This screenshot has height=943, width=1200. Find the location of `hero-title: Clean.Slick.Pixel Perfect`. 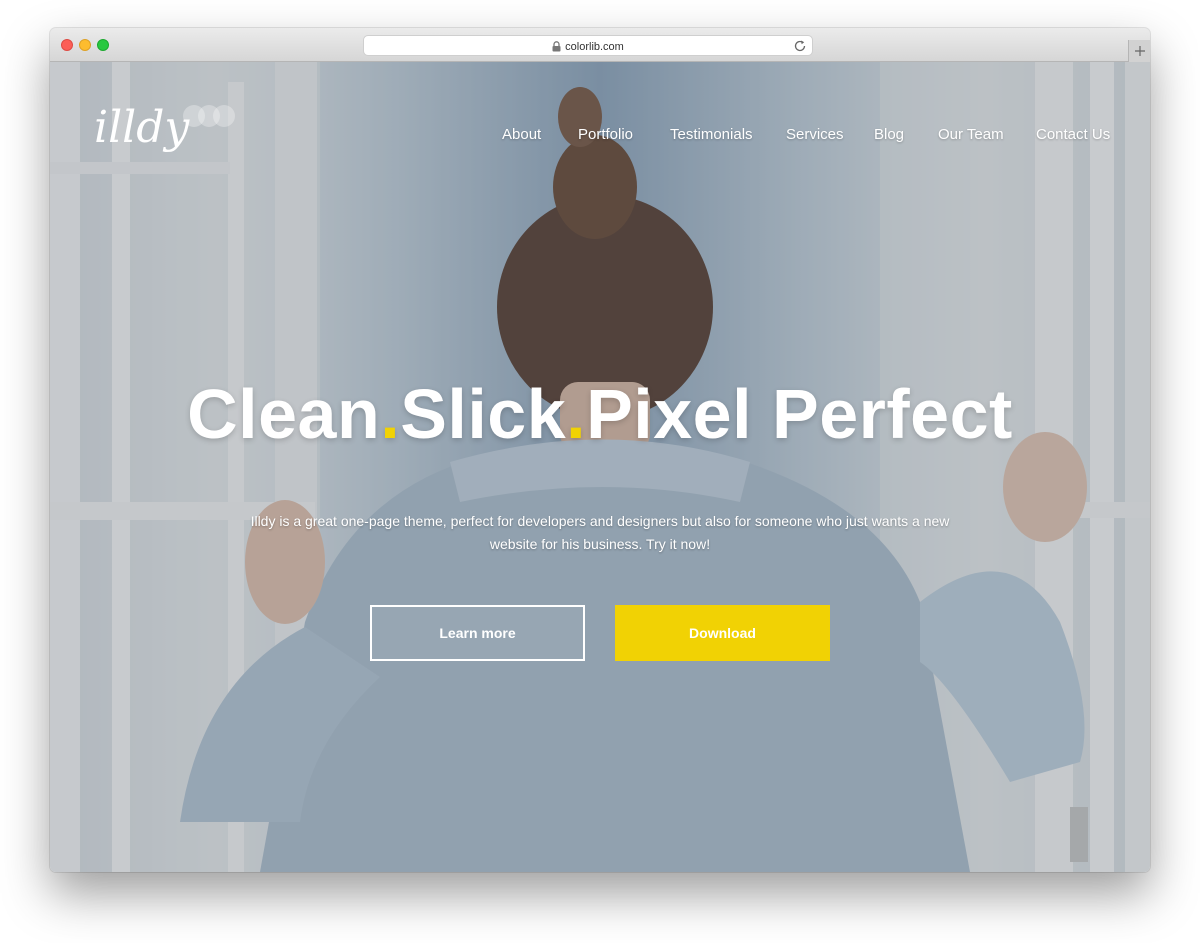

hero-title: Clean.Slick.Pixel Perfect is located at coordinates (600, 414).